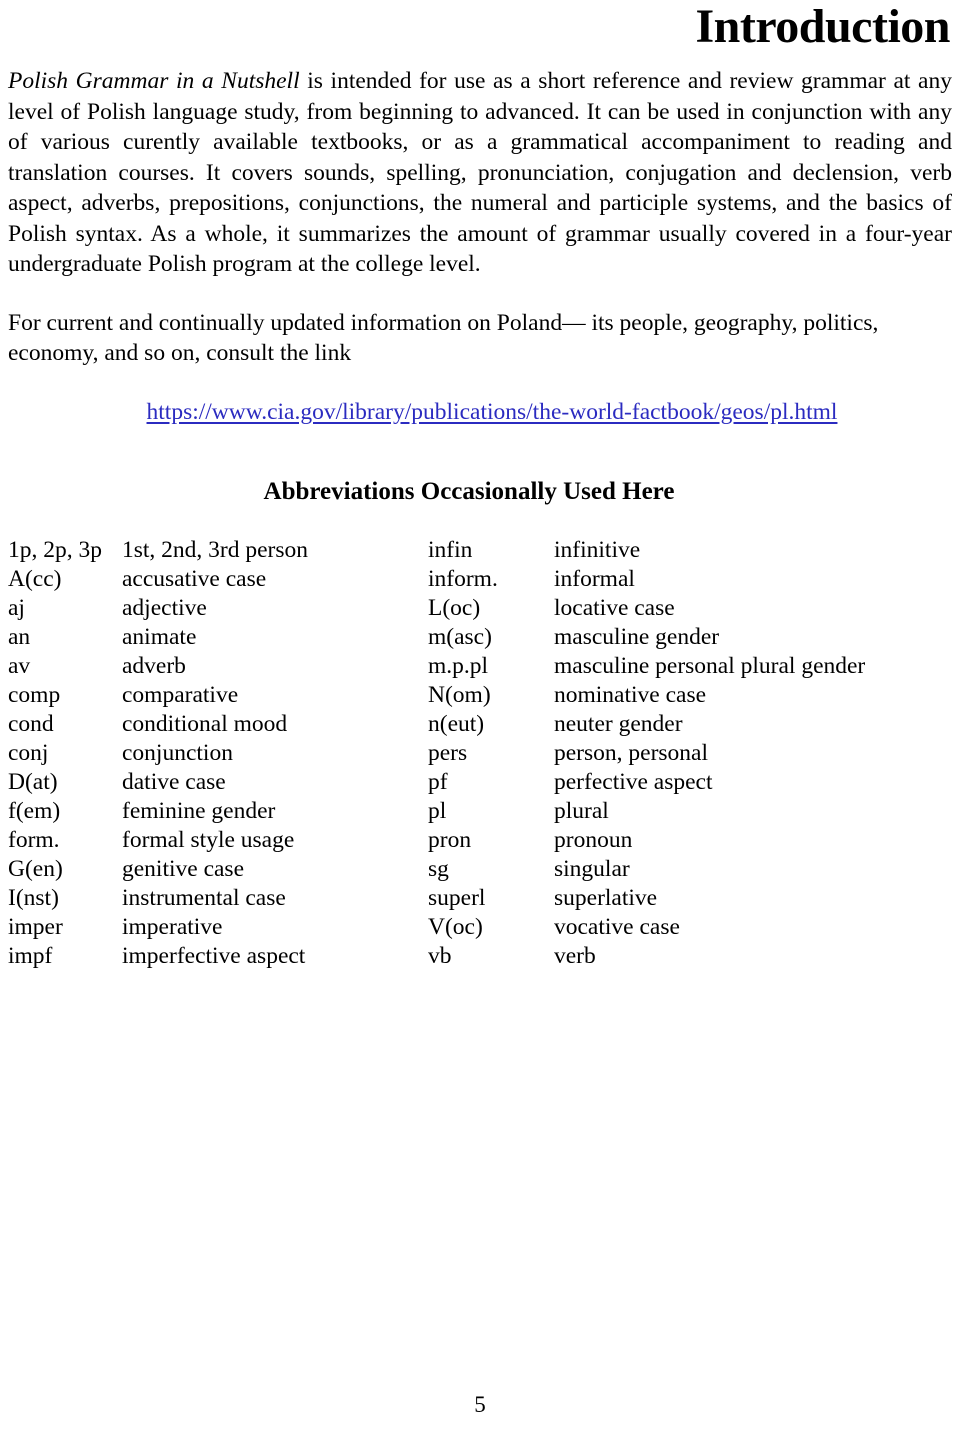 This screenshot has height=1440, width=960. What do you see at coordinates (33, 897) in the screenshot?
I see `abbreviation-left: I(nst)` at bounding box center [33, 897].